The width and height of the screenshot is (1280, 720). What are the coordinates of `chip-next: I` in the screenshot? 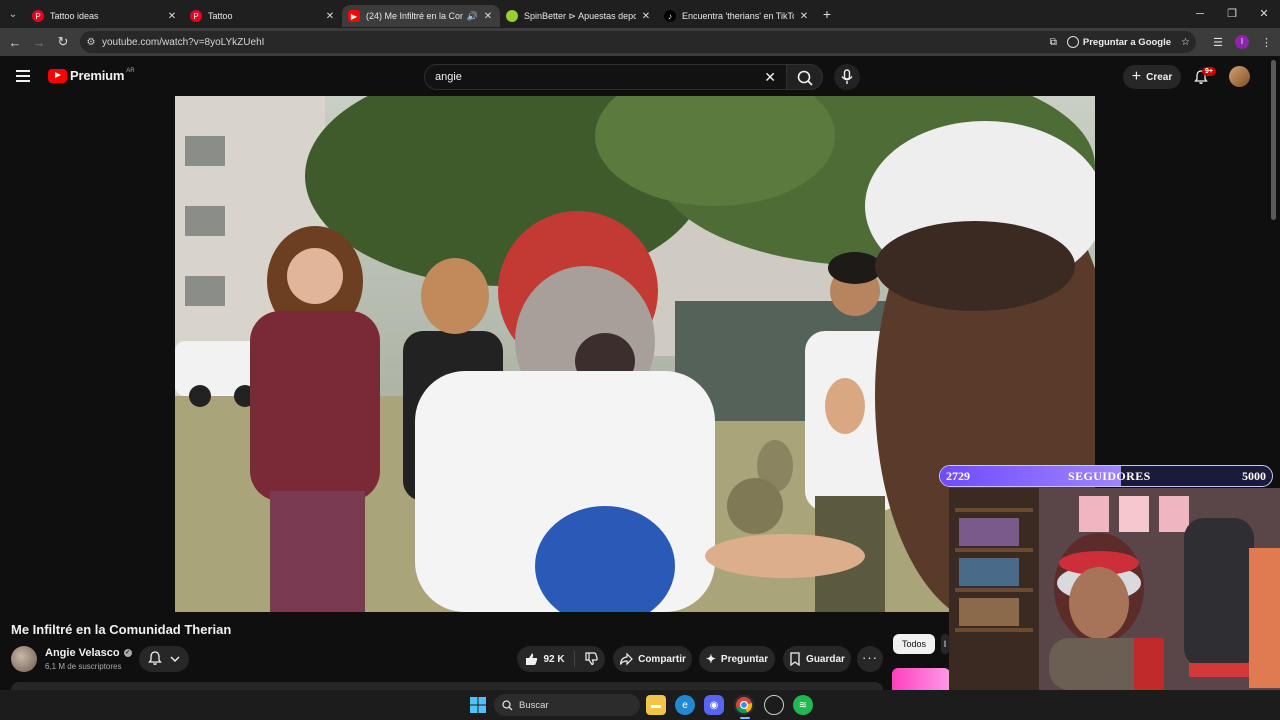 It's located at (945, 644).